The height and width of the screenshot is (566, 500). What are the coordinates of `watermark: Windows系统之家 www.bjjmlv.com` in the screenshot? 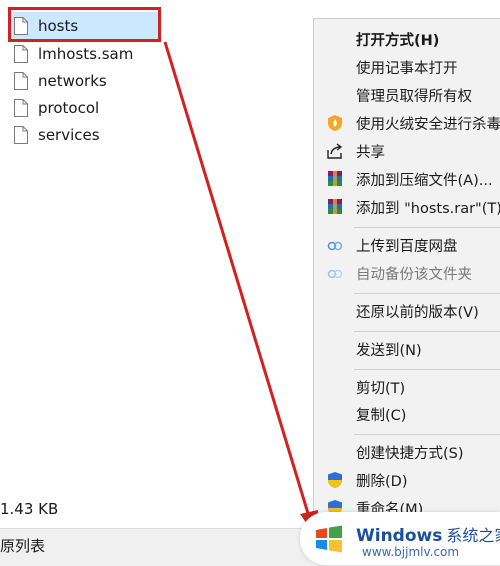 It's located at (400, 538).